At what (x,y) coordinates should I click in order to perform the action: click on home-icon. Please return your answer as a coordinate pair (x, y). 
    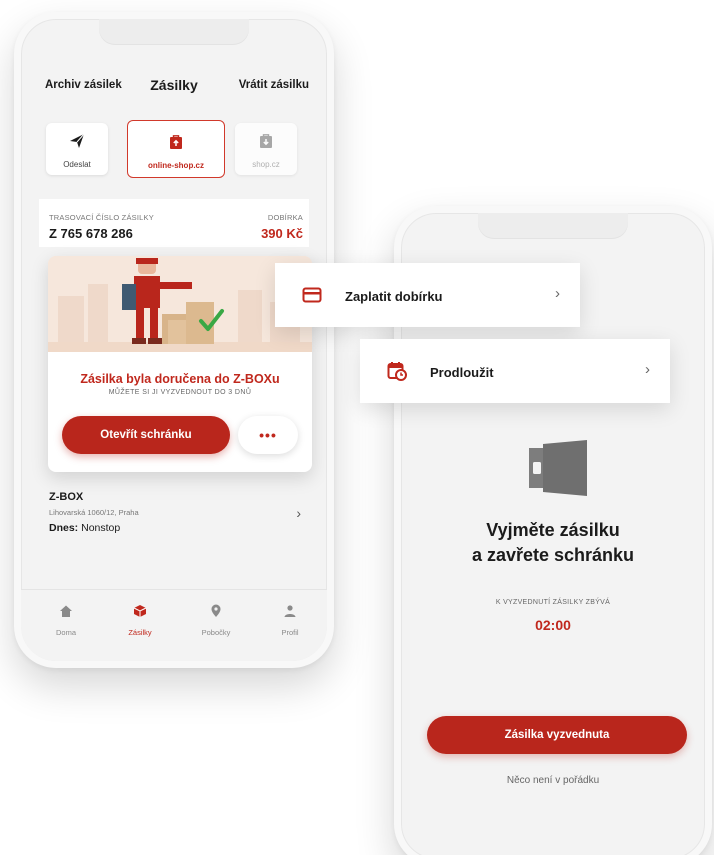
    Looking at the image, I should click on (66, 611).